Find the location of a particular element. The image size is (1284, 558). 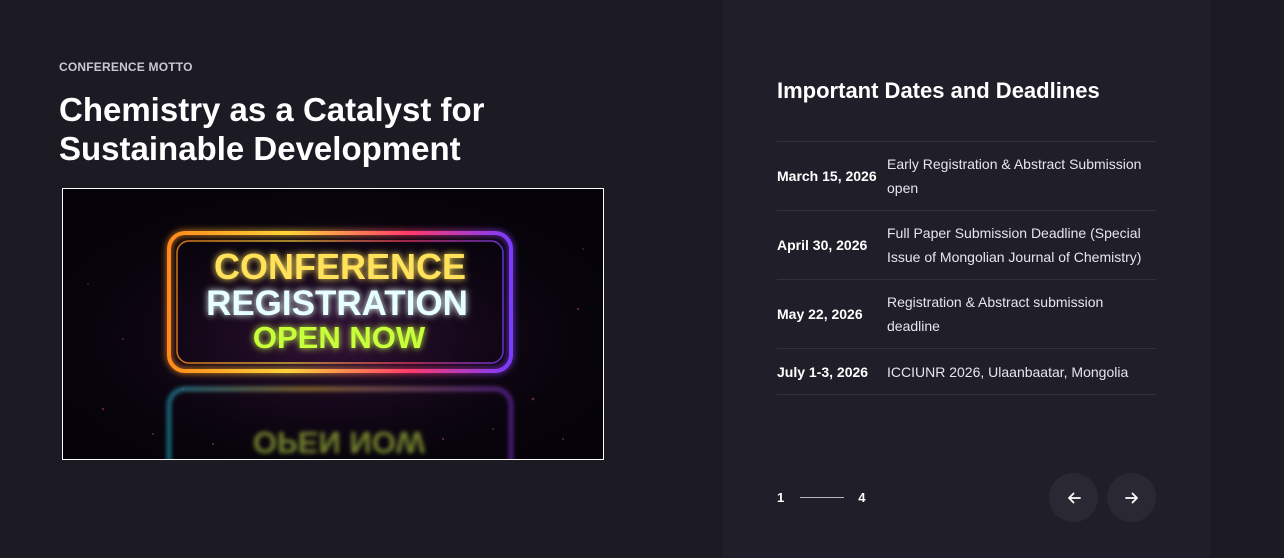

slide-pagination: 1 4 is located at coordinates (821, 497).